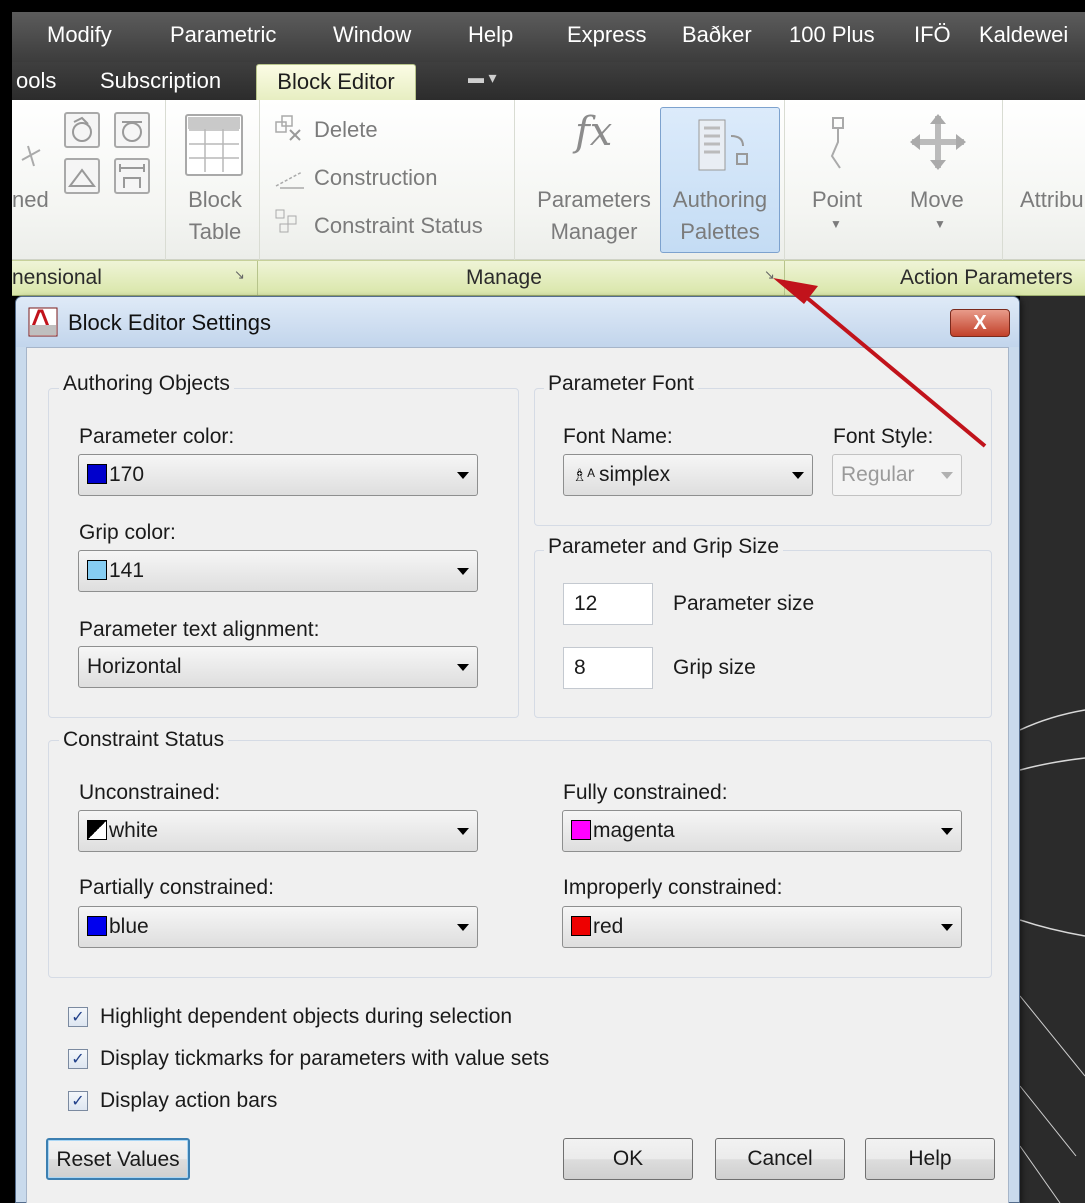  Describe the element at coordinates (1052, 200) in the screenshot. I see `attribute-button: Attribu` at that location.